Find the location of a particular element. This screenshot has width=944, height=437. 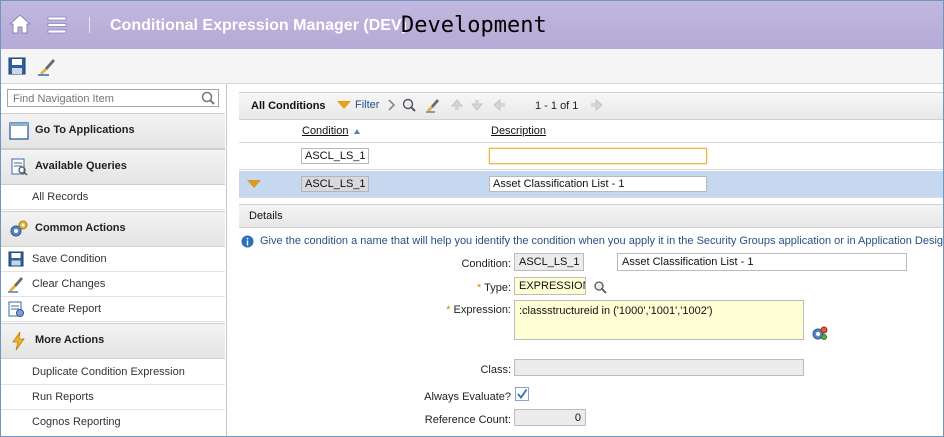

app-title: Conditional Expression Manager (DEV) is located at coordinates (258, 25).